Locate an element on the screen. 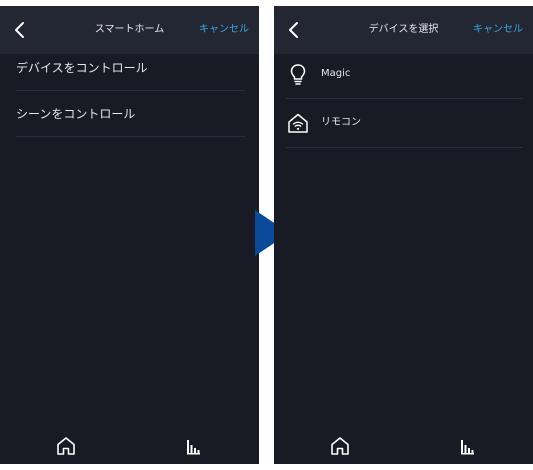  lightbulb-icon is located at coordinates (298, 74).